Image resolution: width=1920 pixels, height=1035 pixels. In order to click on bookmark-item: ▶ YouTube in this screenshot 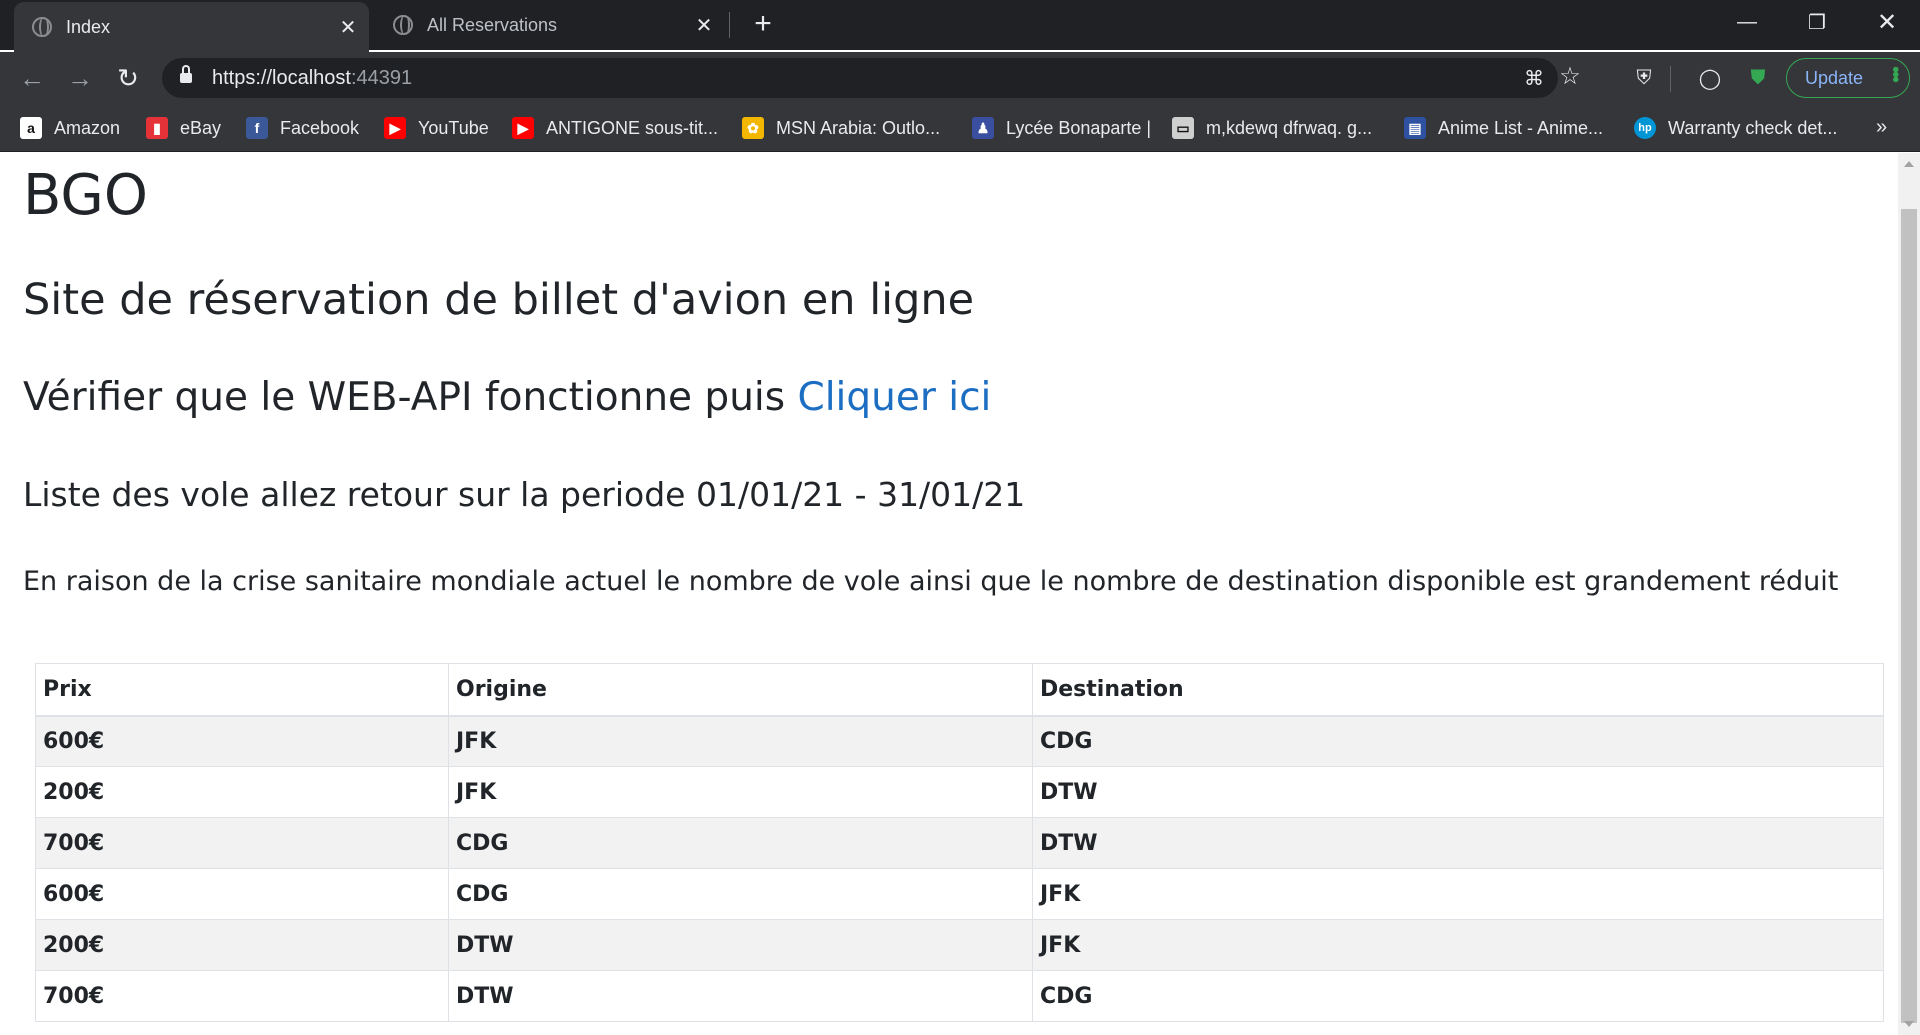, I will do `click(436, 128)`.